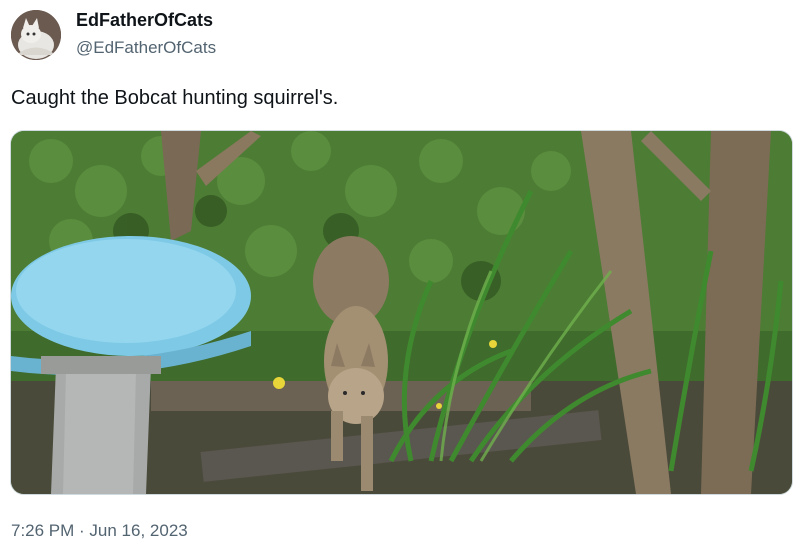 Image resolution: width=800 pixels, height=555 pixels. I want to click on cat-avatar-icon, so click(36, 35).